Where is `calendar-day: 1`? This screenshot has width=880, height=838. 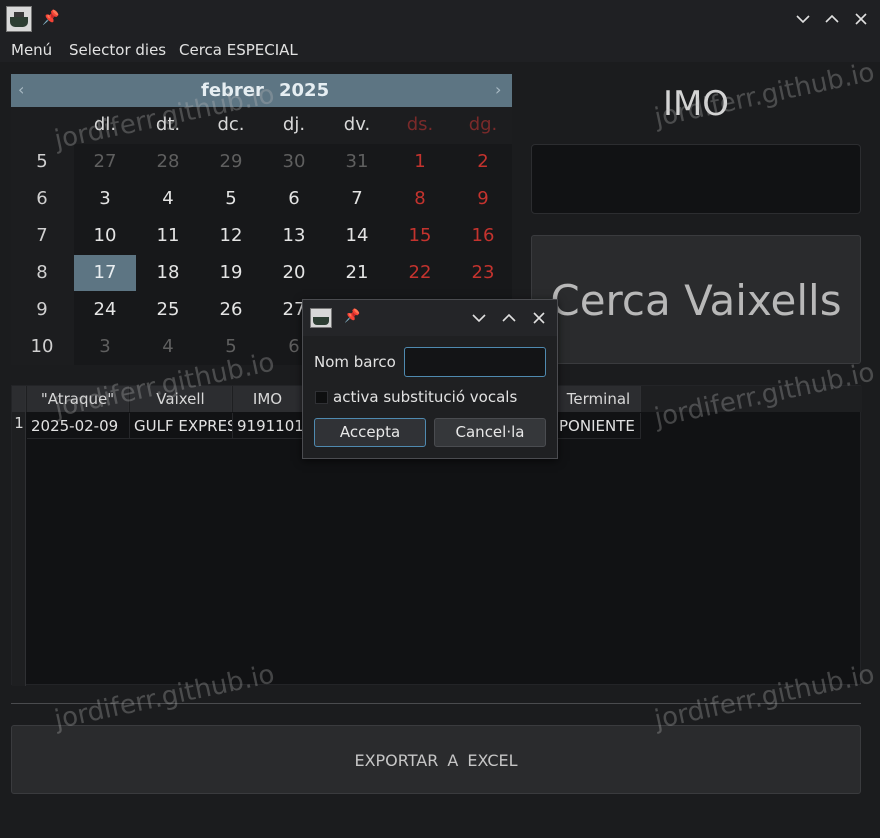 calendar-day: 1 is located at coordinates (420, 162).